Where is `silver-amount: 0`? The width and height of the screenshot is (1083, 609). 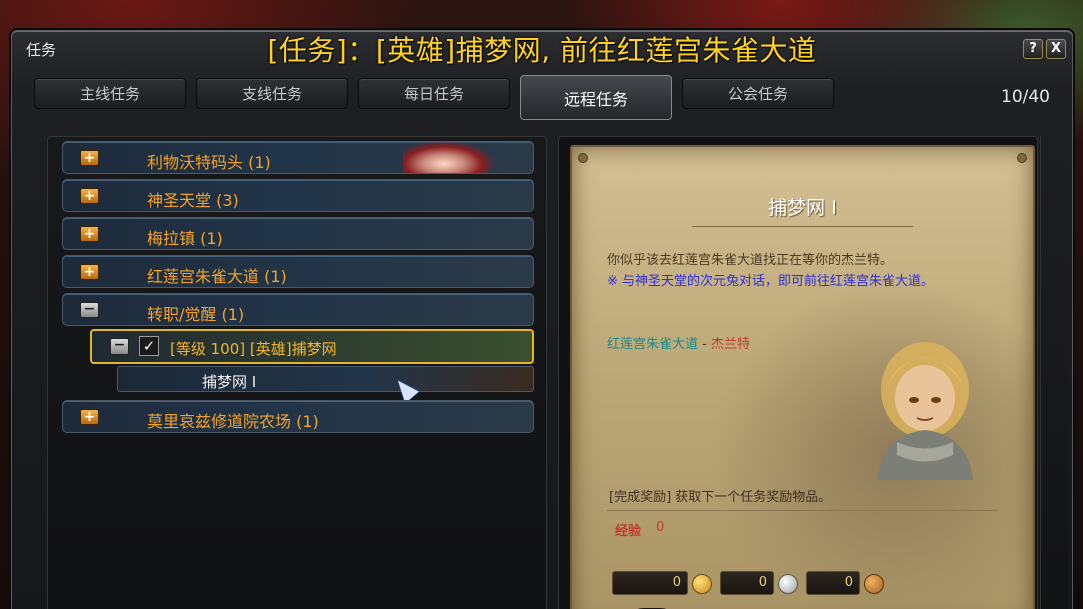 silver-amount: 0 is located at coordinates (747, 583).